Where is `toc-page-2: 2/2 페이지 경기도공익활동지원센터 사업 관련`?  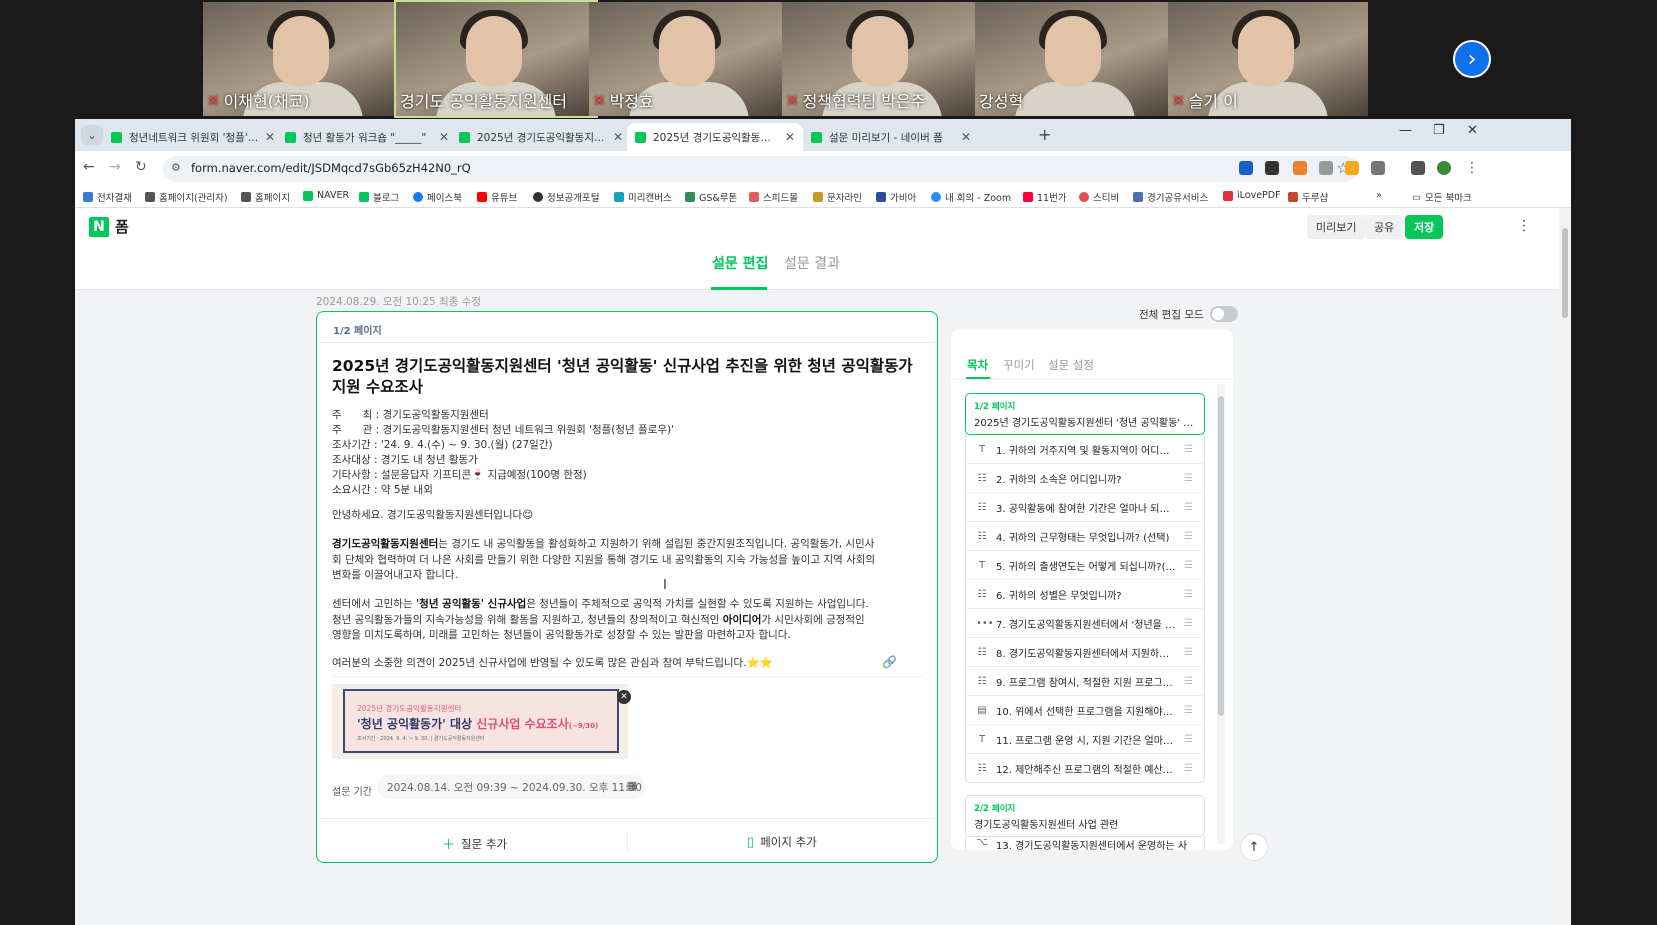
toc-page-2: 2/2 페이지 경기도공익활동지원센터 사업 관련 is located at coordinates (1085, 816).